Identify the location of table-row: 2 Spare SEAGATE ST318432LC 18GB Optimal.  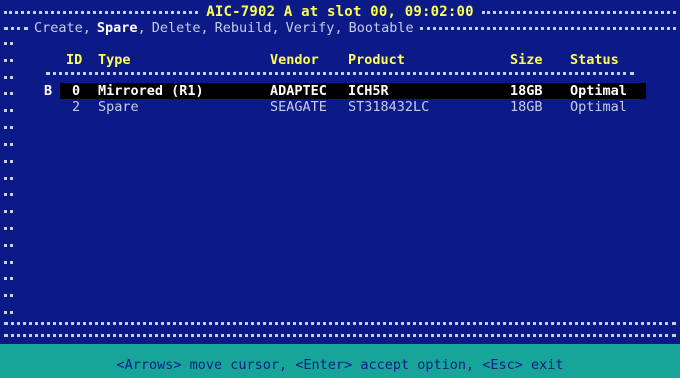
(353, 107).